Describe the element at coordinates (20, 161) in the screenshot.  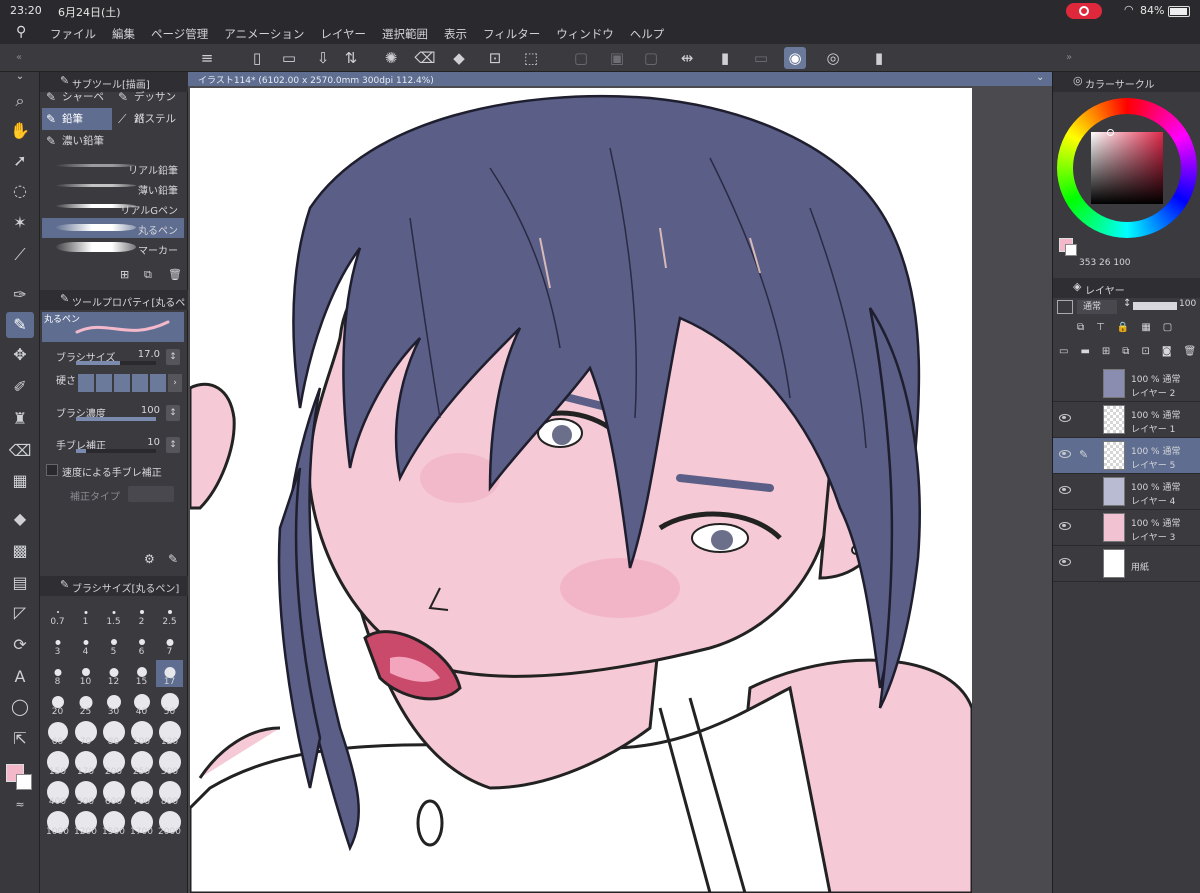
I see `operation-tool-icon: ➚` at that location.